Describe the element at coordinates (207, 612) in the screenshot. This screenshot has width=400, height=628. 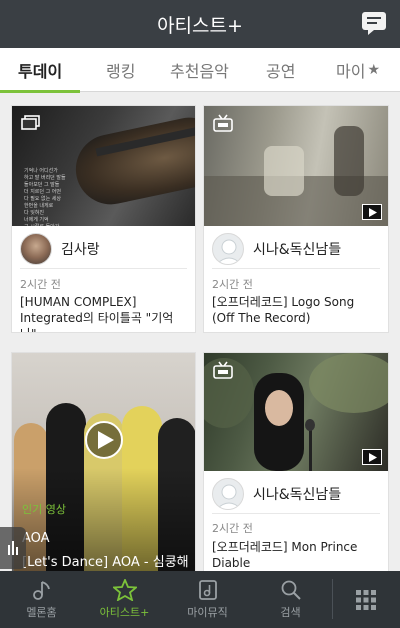
I see `nav-label: 마이뮤직` at that location.